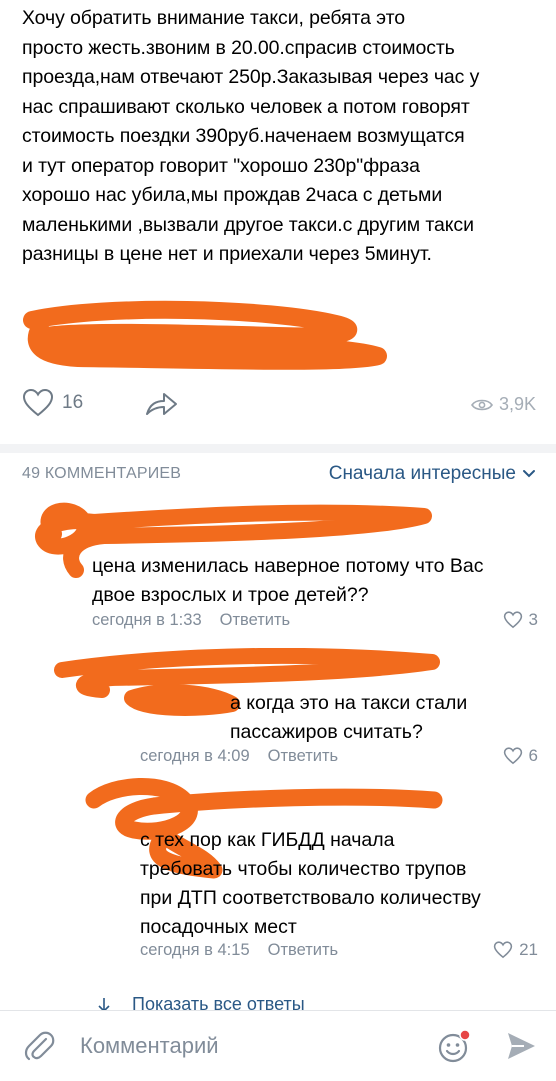 Image resolution: width=556 pixels, height=1081 pixels. What do you see at coordinates (102, 473) in the screenshot?
I see `comments-count: 49 КОММЕНТАРИЕВ` at bounding box center [102, 473].